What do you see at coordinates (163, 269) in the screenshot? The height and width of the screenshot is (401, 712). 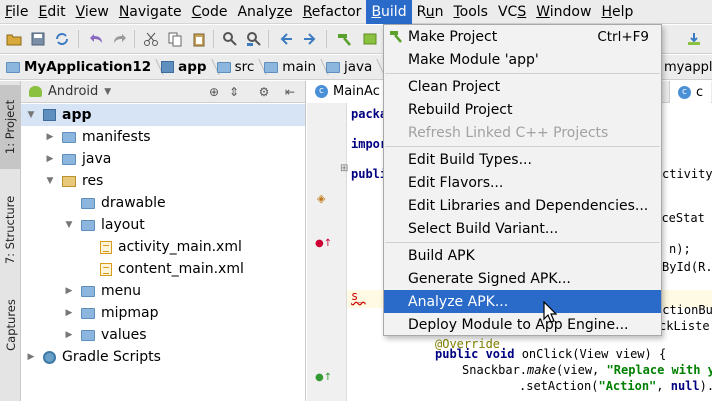 I see `tree-item-content-main-xml: content_main.xml` at bounding box center [163, 269].